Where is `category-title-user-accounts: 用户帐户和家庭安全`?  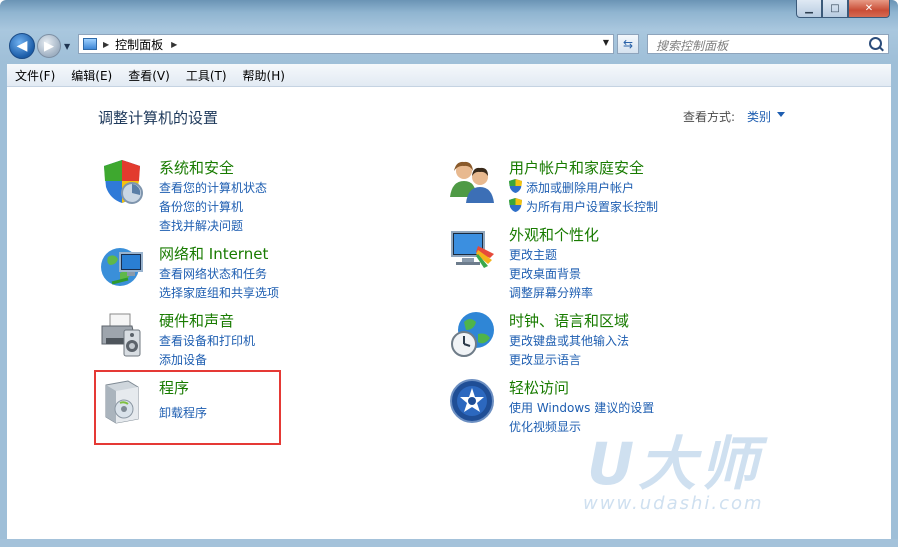
category-title-user-accounts: 用户帐户和家庭安全 is located at coordinates (576, 167).